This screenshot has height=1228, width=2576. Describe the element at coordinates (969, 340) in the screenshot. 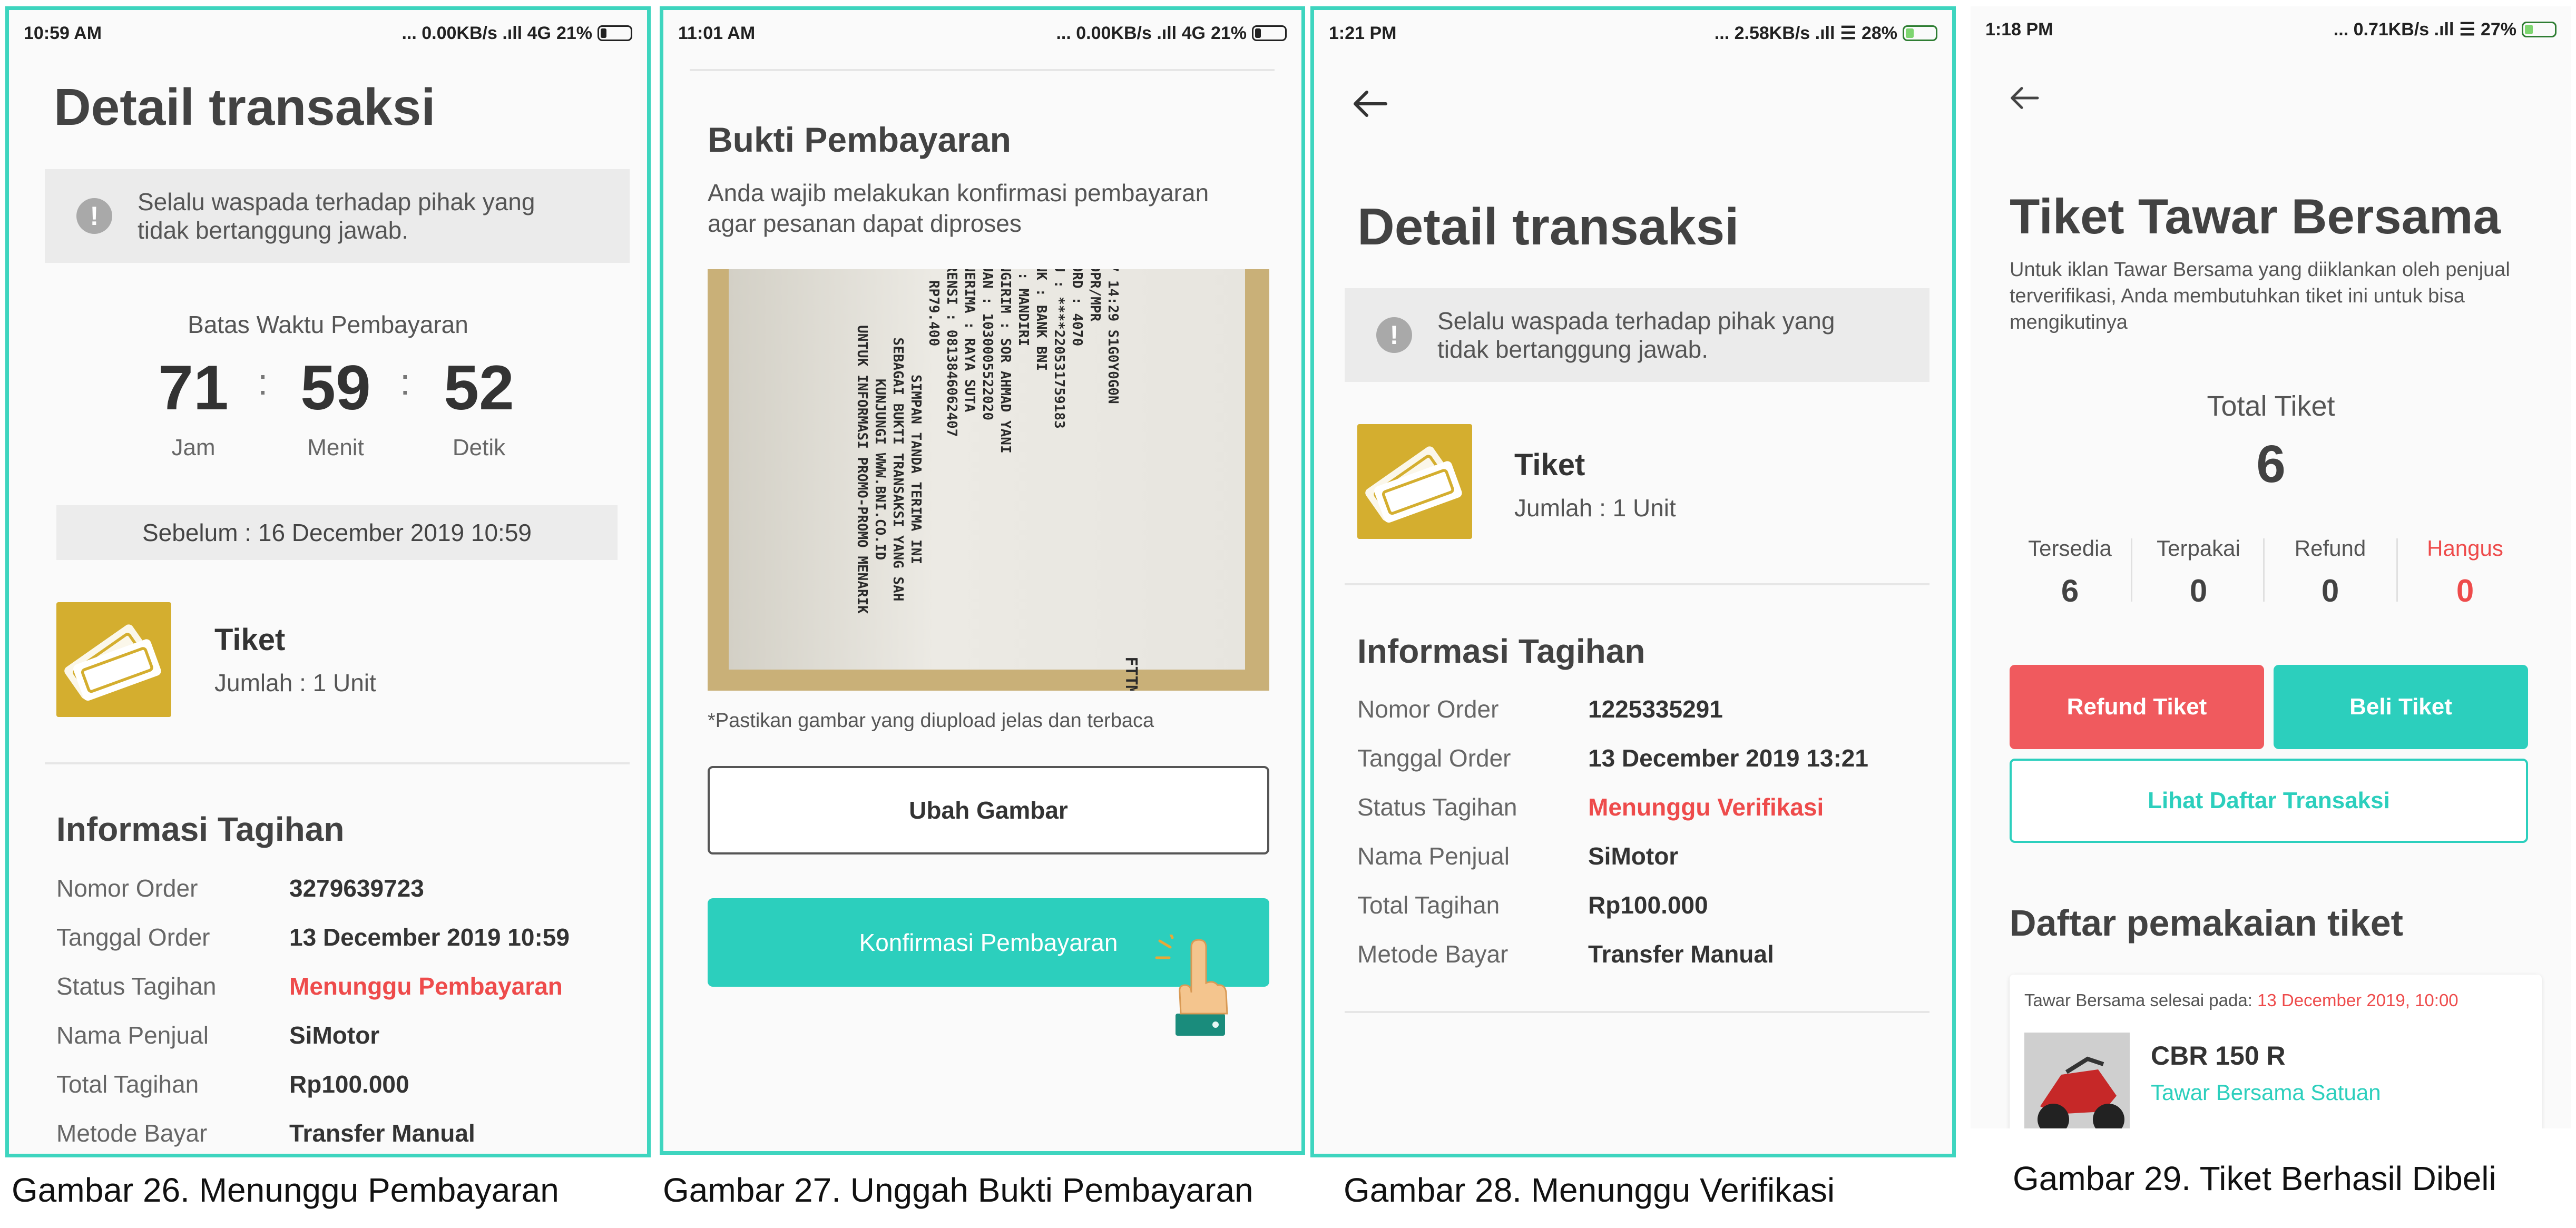

I see `receipt-line: NAMA PENERIMA : RAYA SUTA` at that location.